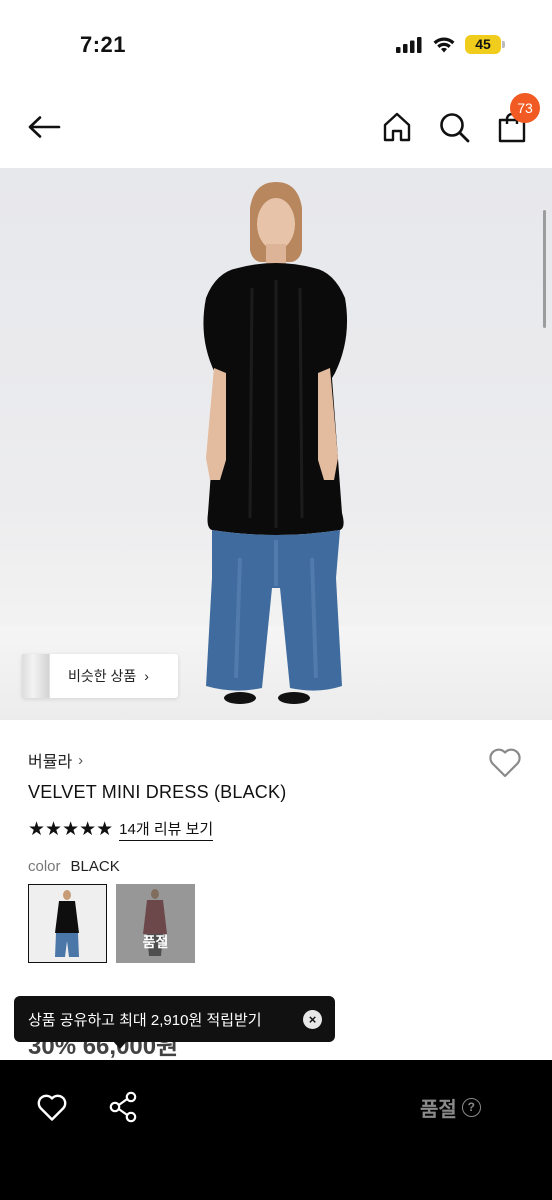 The image size is (552, 1200). What do you see at coordinates (276, 1130) in the screenshot?
I see `bottom-action-bar: 품절 ?` at bounding box center [276, 1130].